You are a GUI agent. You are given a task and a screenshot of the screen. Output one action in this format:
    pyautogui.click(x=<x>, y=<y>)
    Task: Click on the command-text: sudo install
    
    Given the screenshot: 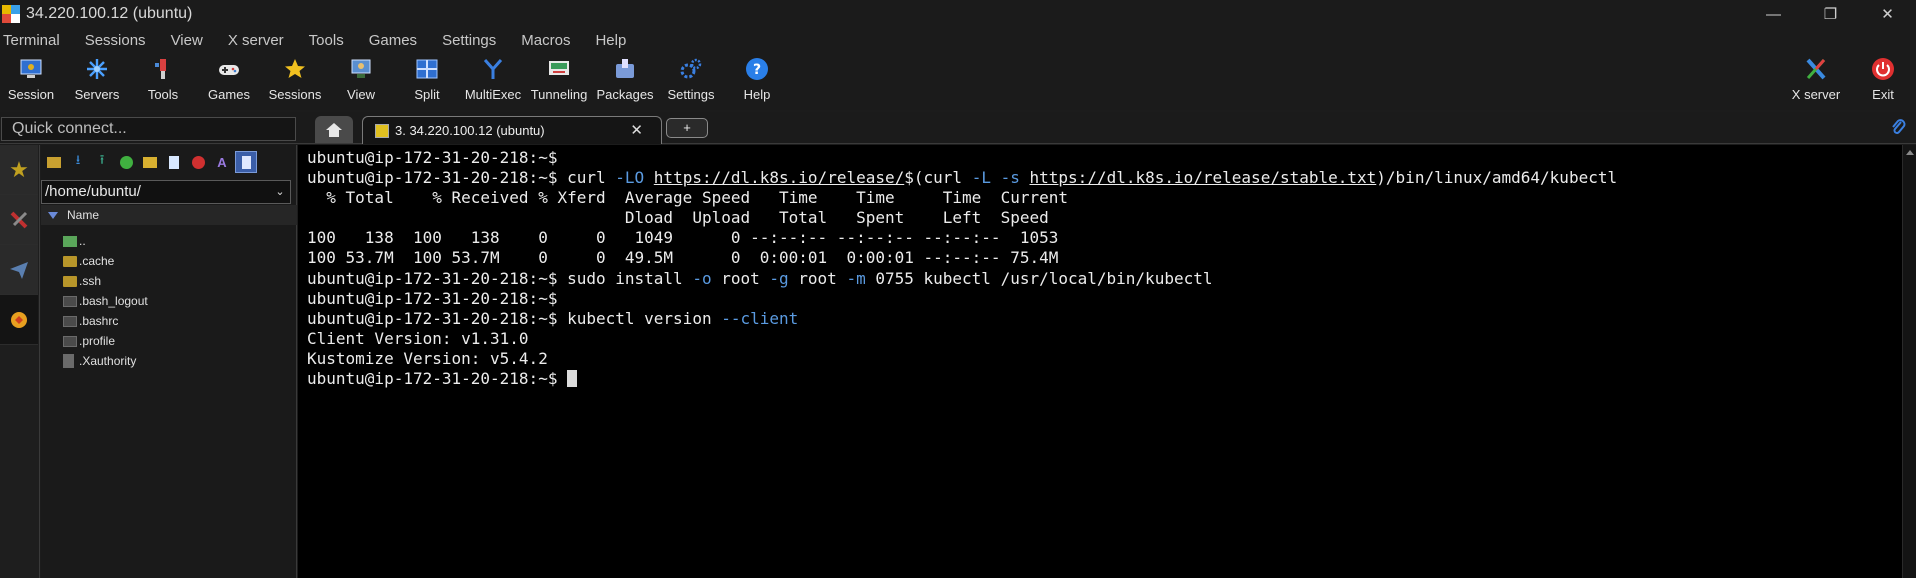 What is the action you would take?
    pyautogui.click(x=625, y=278)
    